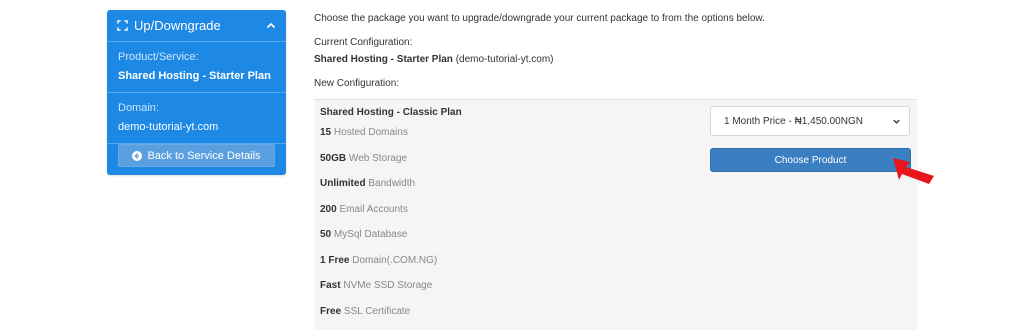 The image size is (1024, 330). Describe the element at coordinates (365, 311) in the screenshot. I see `feature-item: Free SSL Certificate` at that location.